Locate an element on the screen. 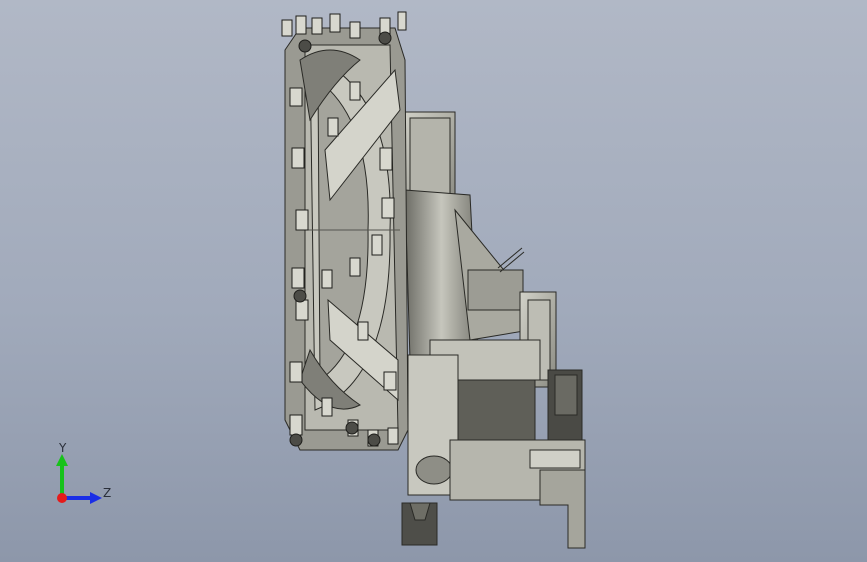 The width and height of the screenshot is (867, 562). z-axis-label: Z is located at coordinates (107, 493).